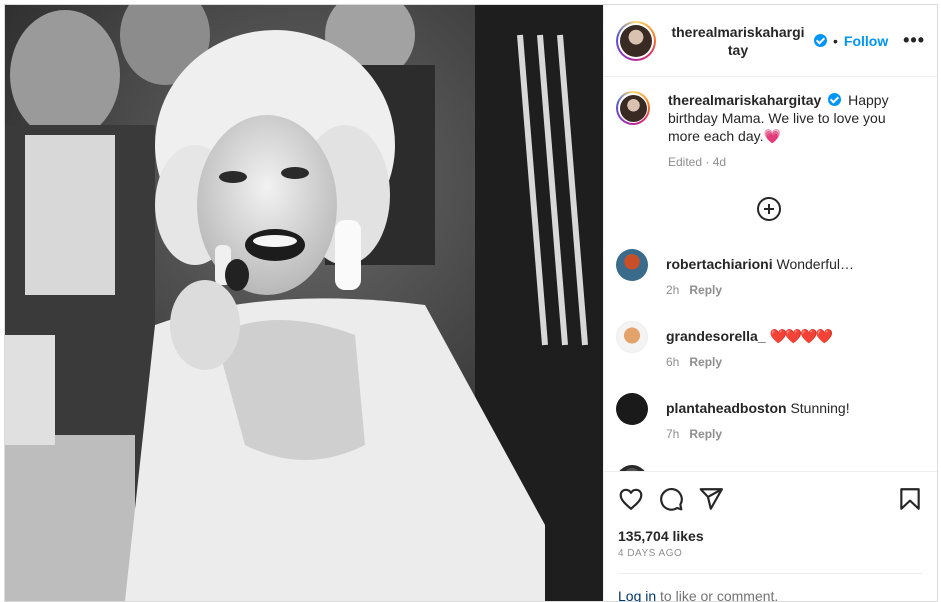  Describe the element at coordinates (801, 336) in the screenshot. I see `comment-text: ❤️❤️❤️❤️` at that location.